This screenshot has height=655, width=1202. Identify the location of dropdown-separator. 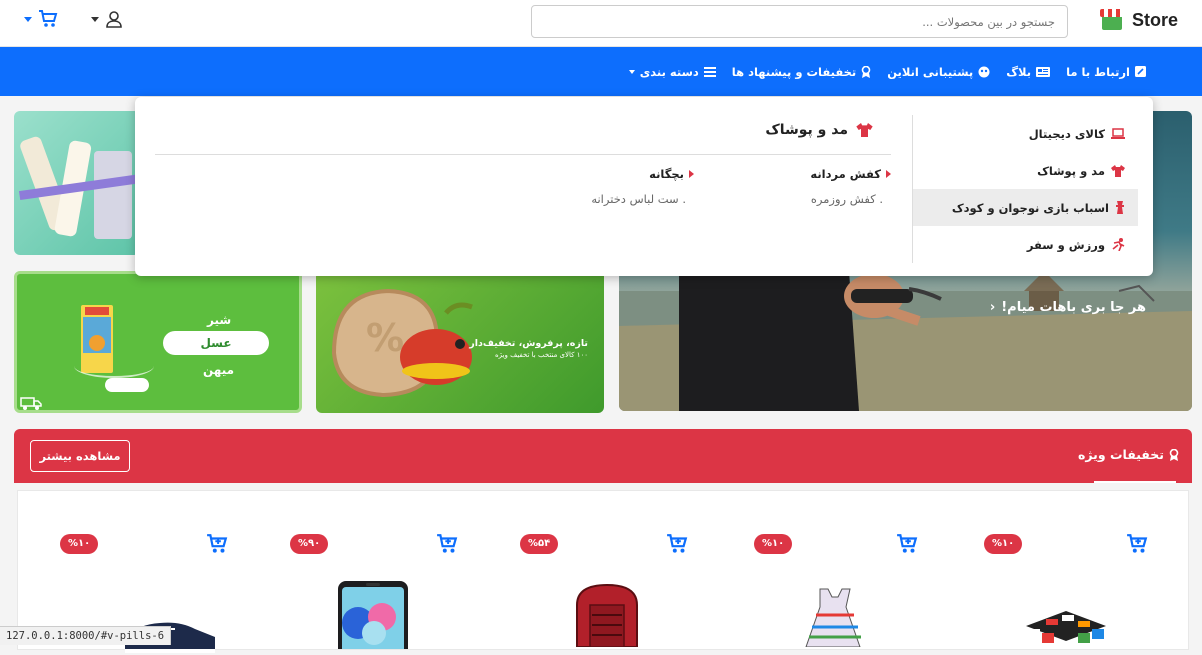
(523, 154).